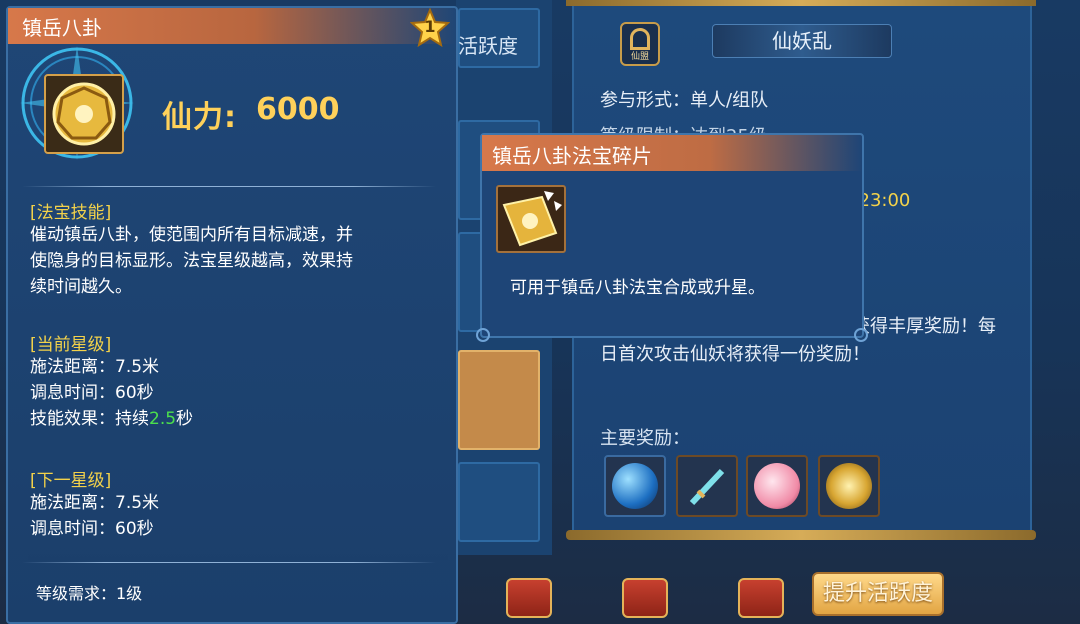  Describe the element at coordinates (499, 502) in the screenshot. I see `background-list-card` at that location.